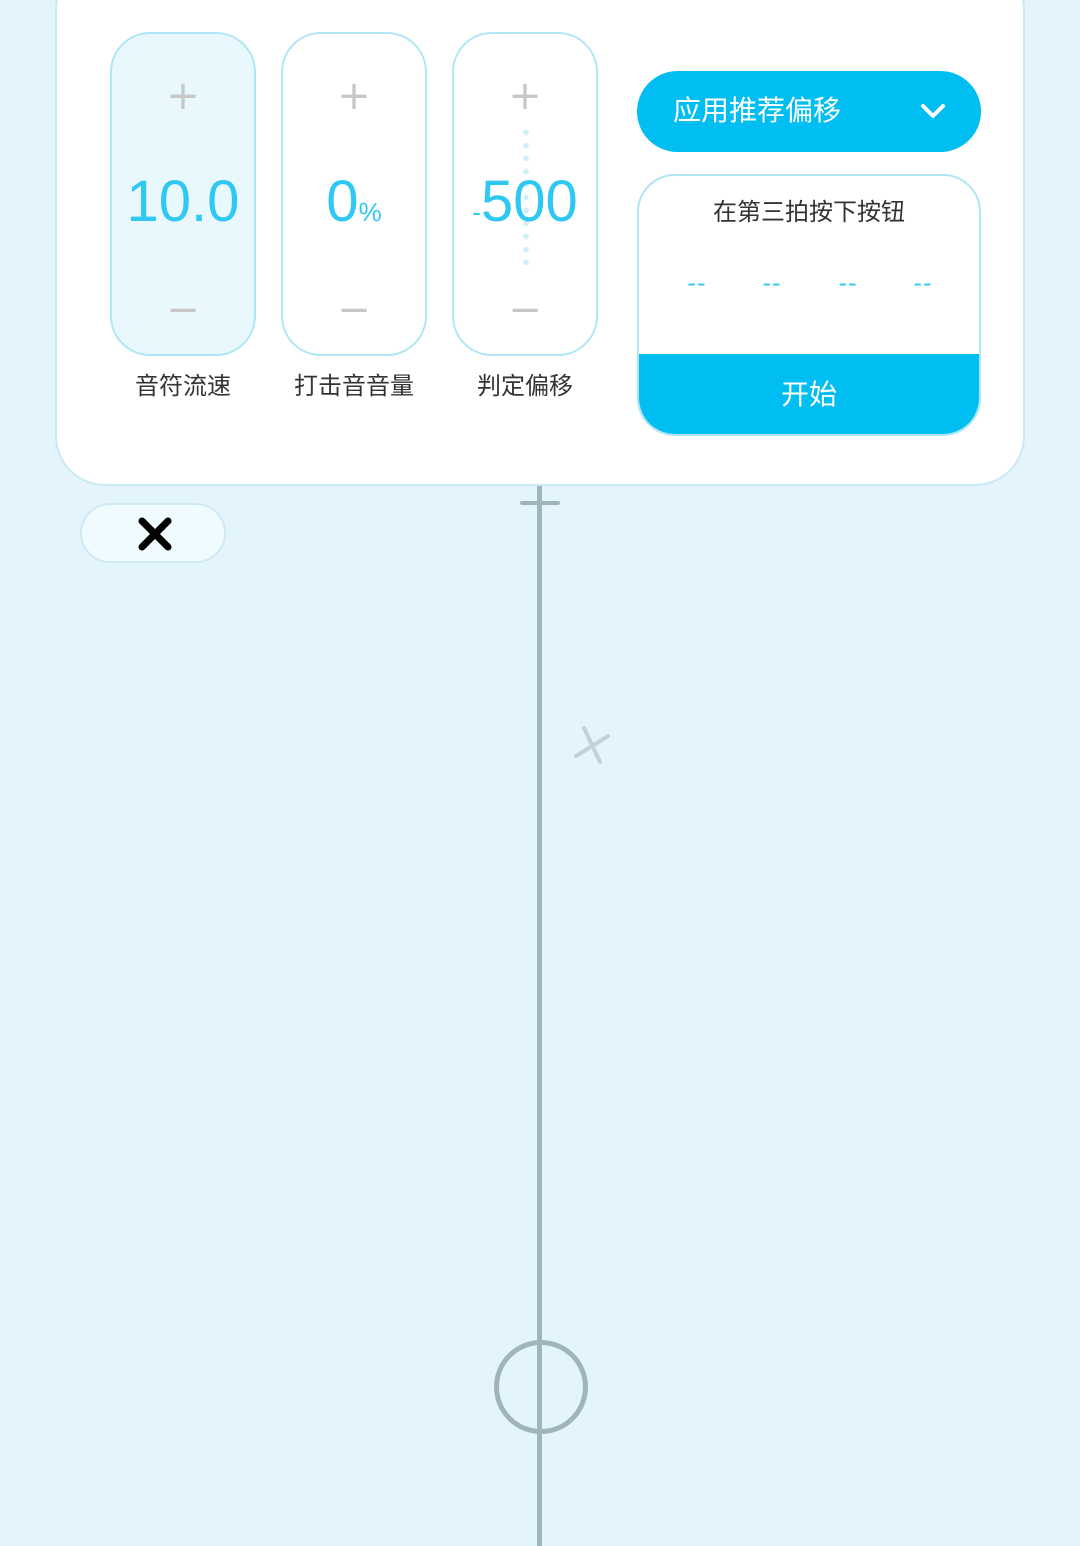 This screenshot has width=1080, height=1546. I want to click on falling-note-x-icon, so click(592, 745).